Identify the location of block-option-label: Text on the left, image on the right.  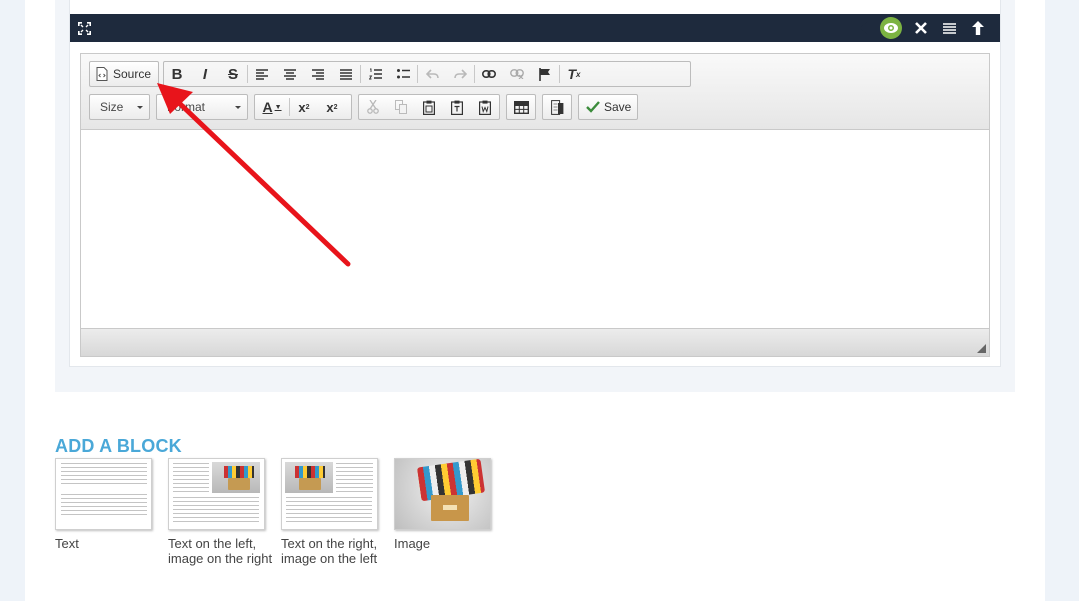
(220, 551).